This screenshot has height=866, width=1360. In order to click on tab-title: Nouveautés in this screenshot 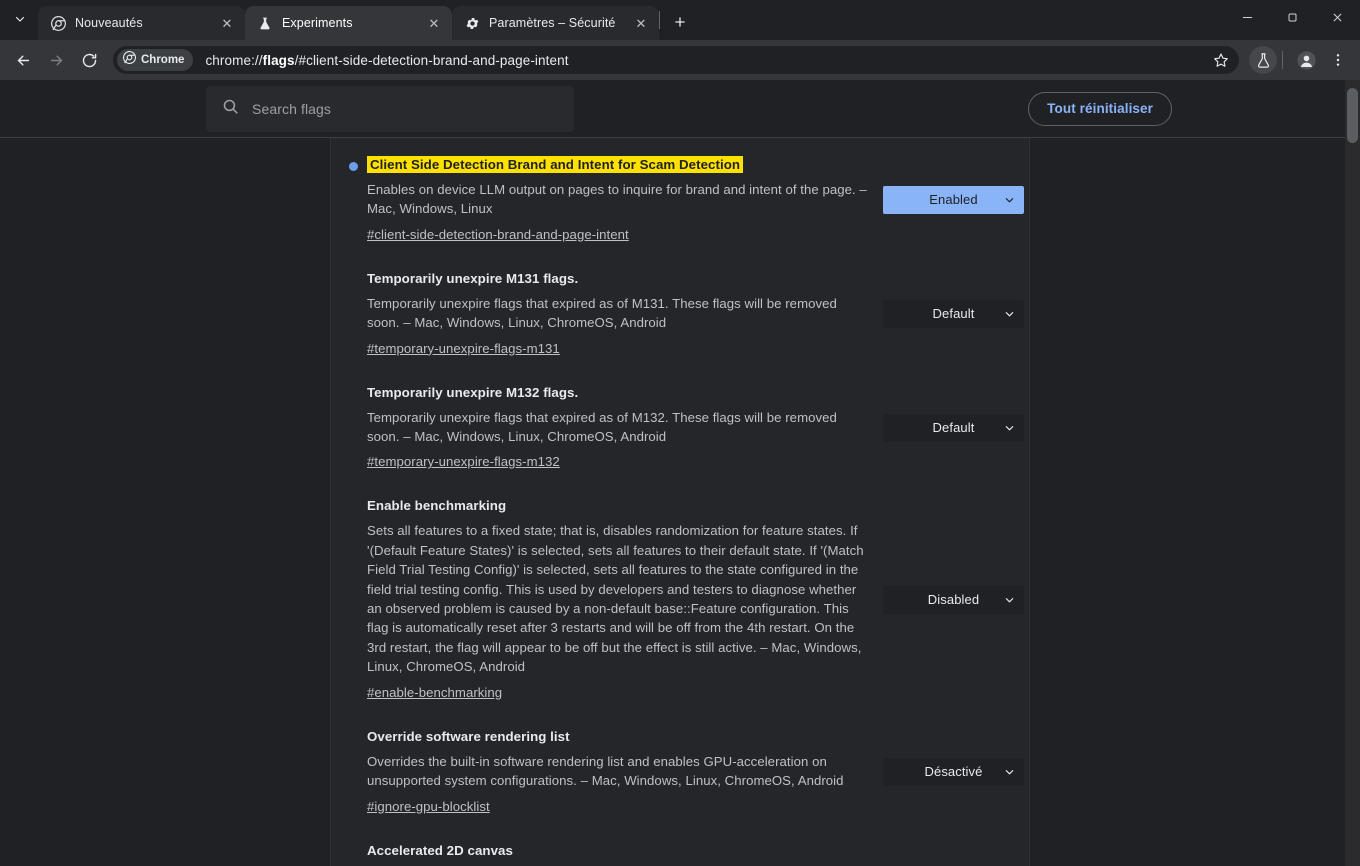, I will do `click(109, 23)`.